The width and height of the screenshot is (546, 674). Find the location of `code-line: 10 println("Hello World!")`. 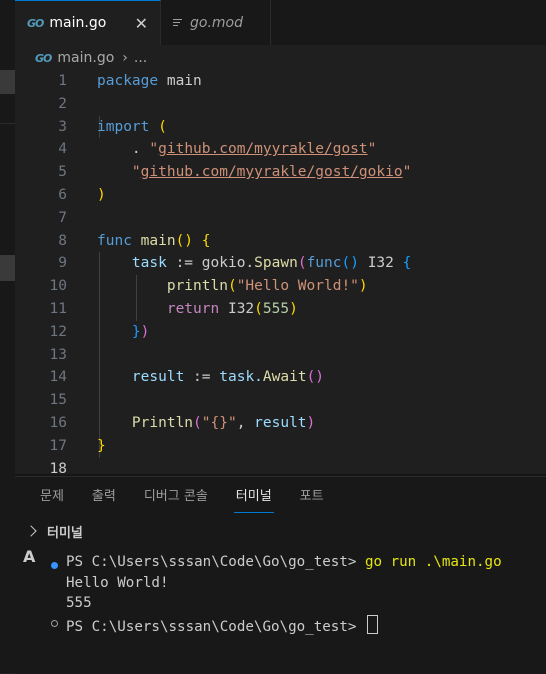

code-line: 10 println("Hello World!") is located at coordinates (280, 286).